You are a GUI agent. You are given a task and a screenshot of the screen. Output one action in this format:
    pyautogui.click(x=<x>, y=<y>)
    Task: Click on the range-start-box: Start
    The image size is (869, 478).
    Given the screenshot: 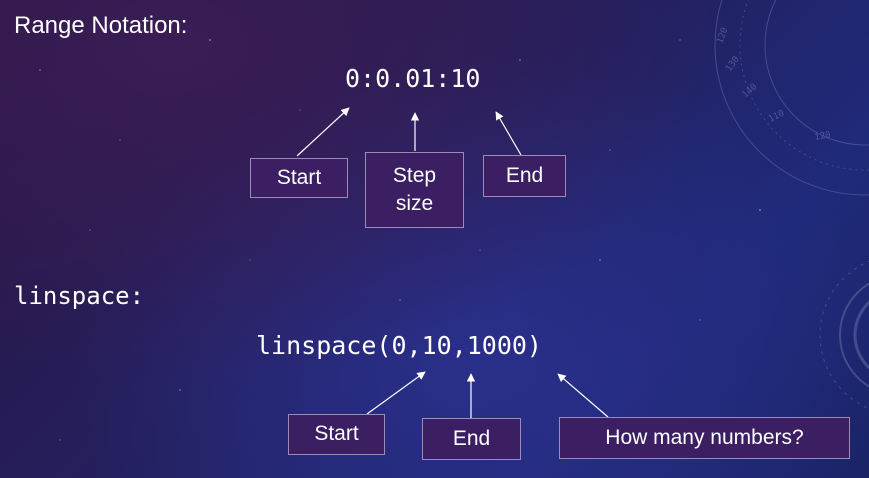 What is the action you would take?
    pyautogui.click(x=299, y=178)
    